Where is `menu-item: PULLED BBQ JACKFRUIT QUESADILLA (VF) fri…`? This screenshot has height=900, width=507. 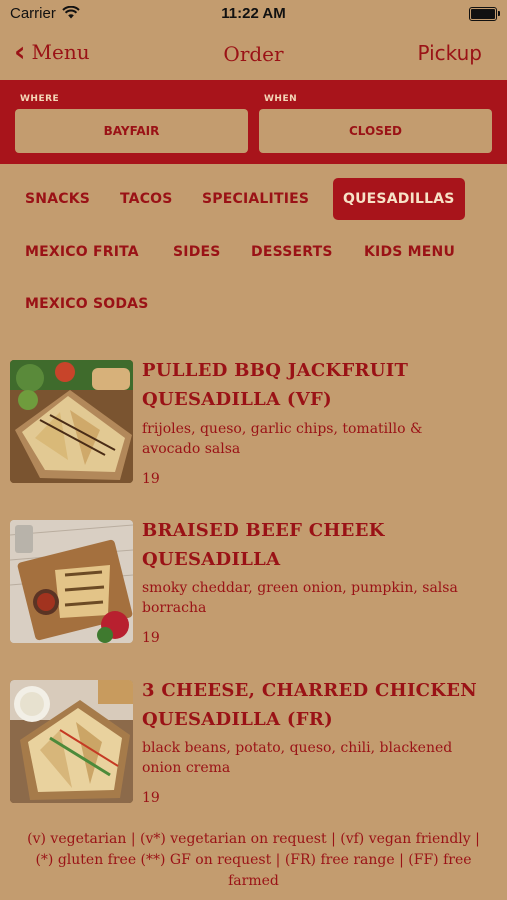
menu-item: PULLED BBQ JACKFRUIT QUESADILLA (VF) fri… is located at coordinates (253, 423).